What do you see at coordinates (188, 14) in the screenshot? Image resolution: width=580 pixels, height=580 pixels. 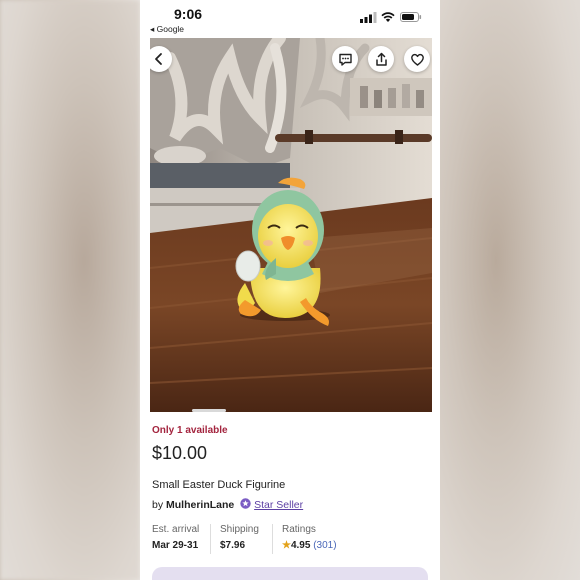 I see `status-time: 9:06` at bounding box center [188, 14].